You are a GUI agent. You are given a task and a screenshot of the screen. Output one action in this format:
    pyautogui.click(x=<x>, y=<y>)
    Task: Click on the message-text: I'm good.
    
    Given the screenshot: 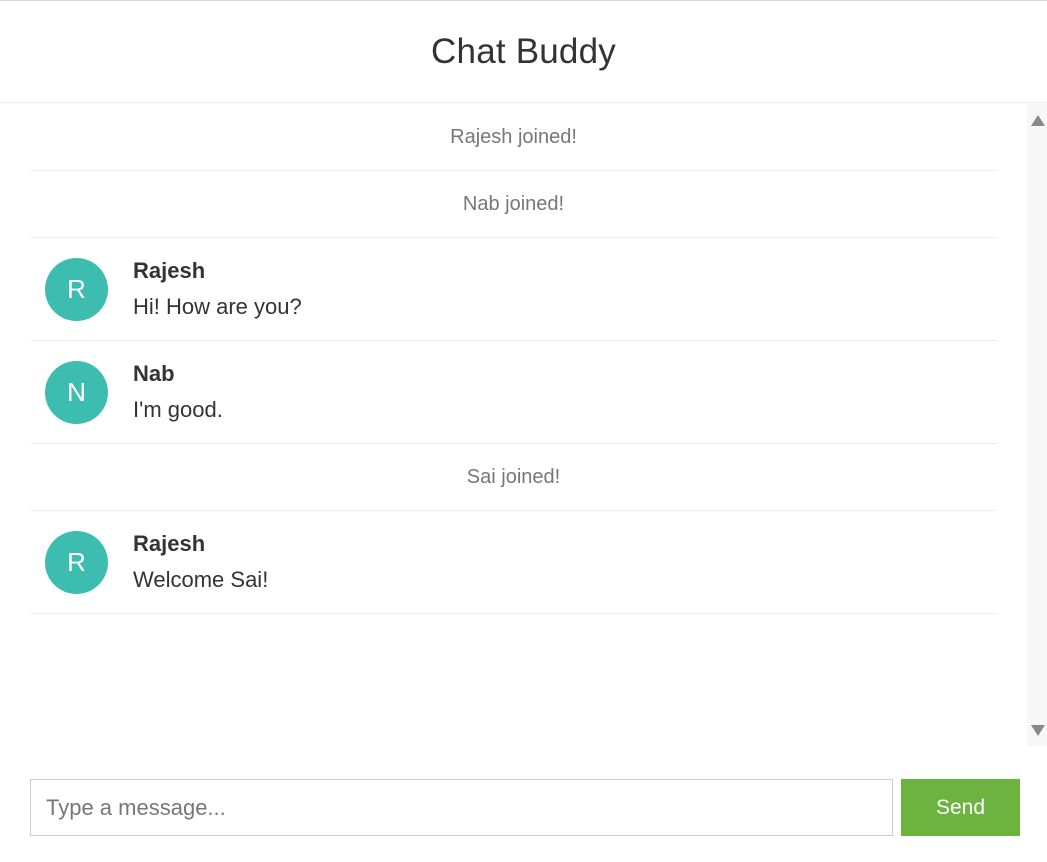 What is the action you would take?
    pyautogui.click(x=178, y=409)
    